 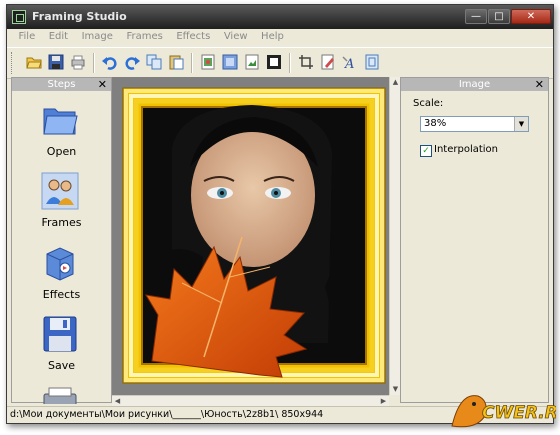 I want to click on document-icon, so click(x=372, y=62).